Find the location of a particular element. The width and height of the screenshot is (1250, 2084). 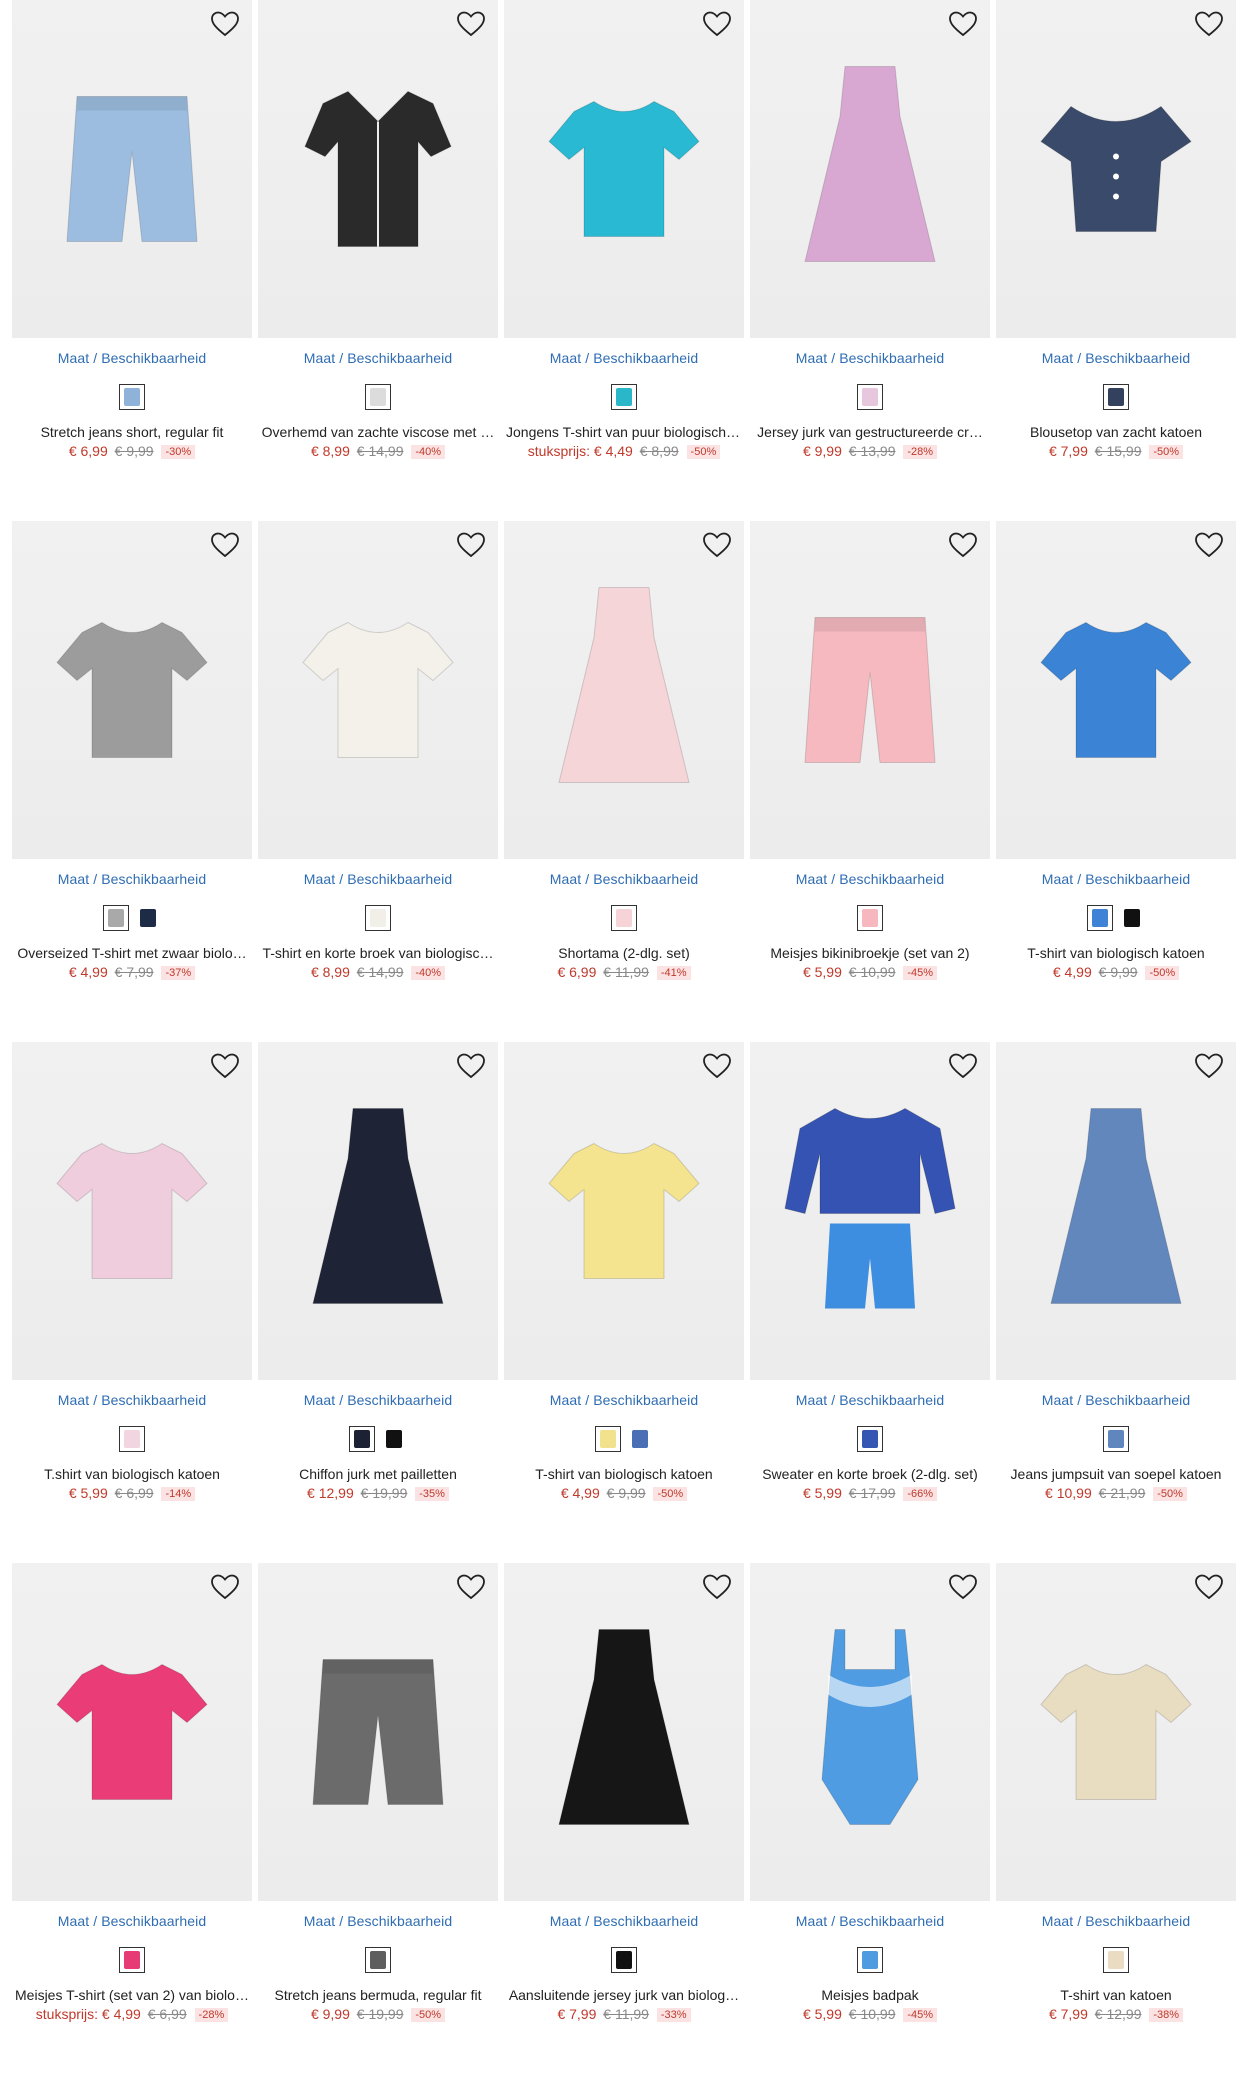

product-title: Stretch jeans bermuda, regular fit is located at coordinates (378, 1995).